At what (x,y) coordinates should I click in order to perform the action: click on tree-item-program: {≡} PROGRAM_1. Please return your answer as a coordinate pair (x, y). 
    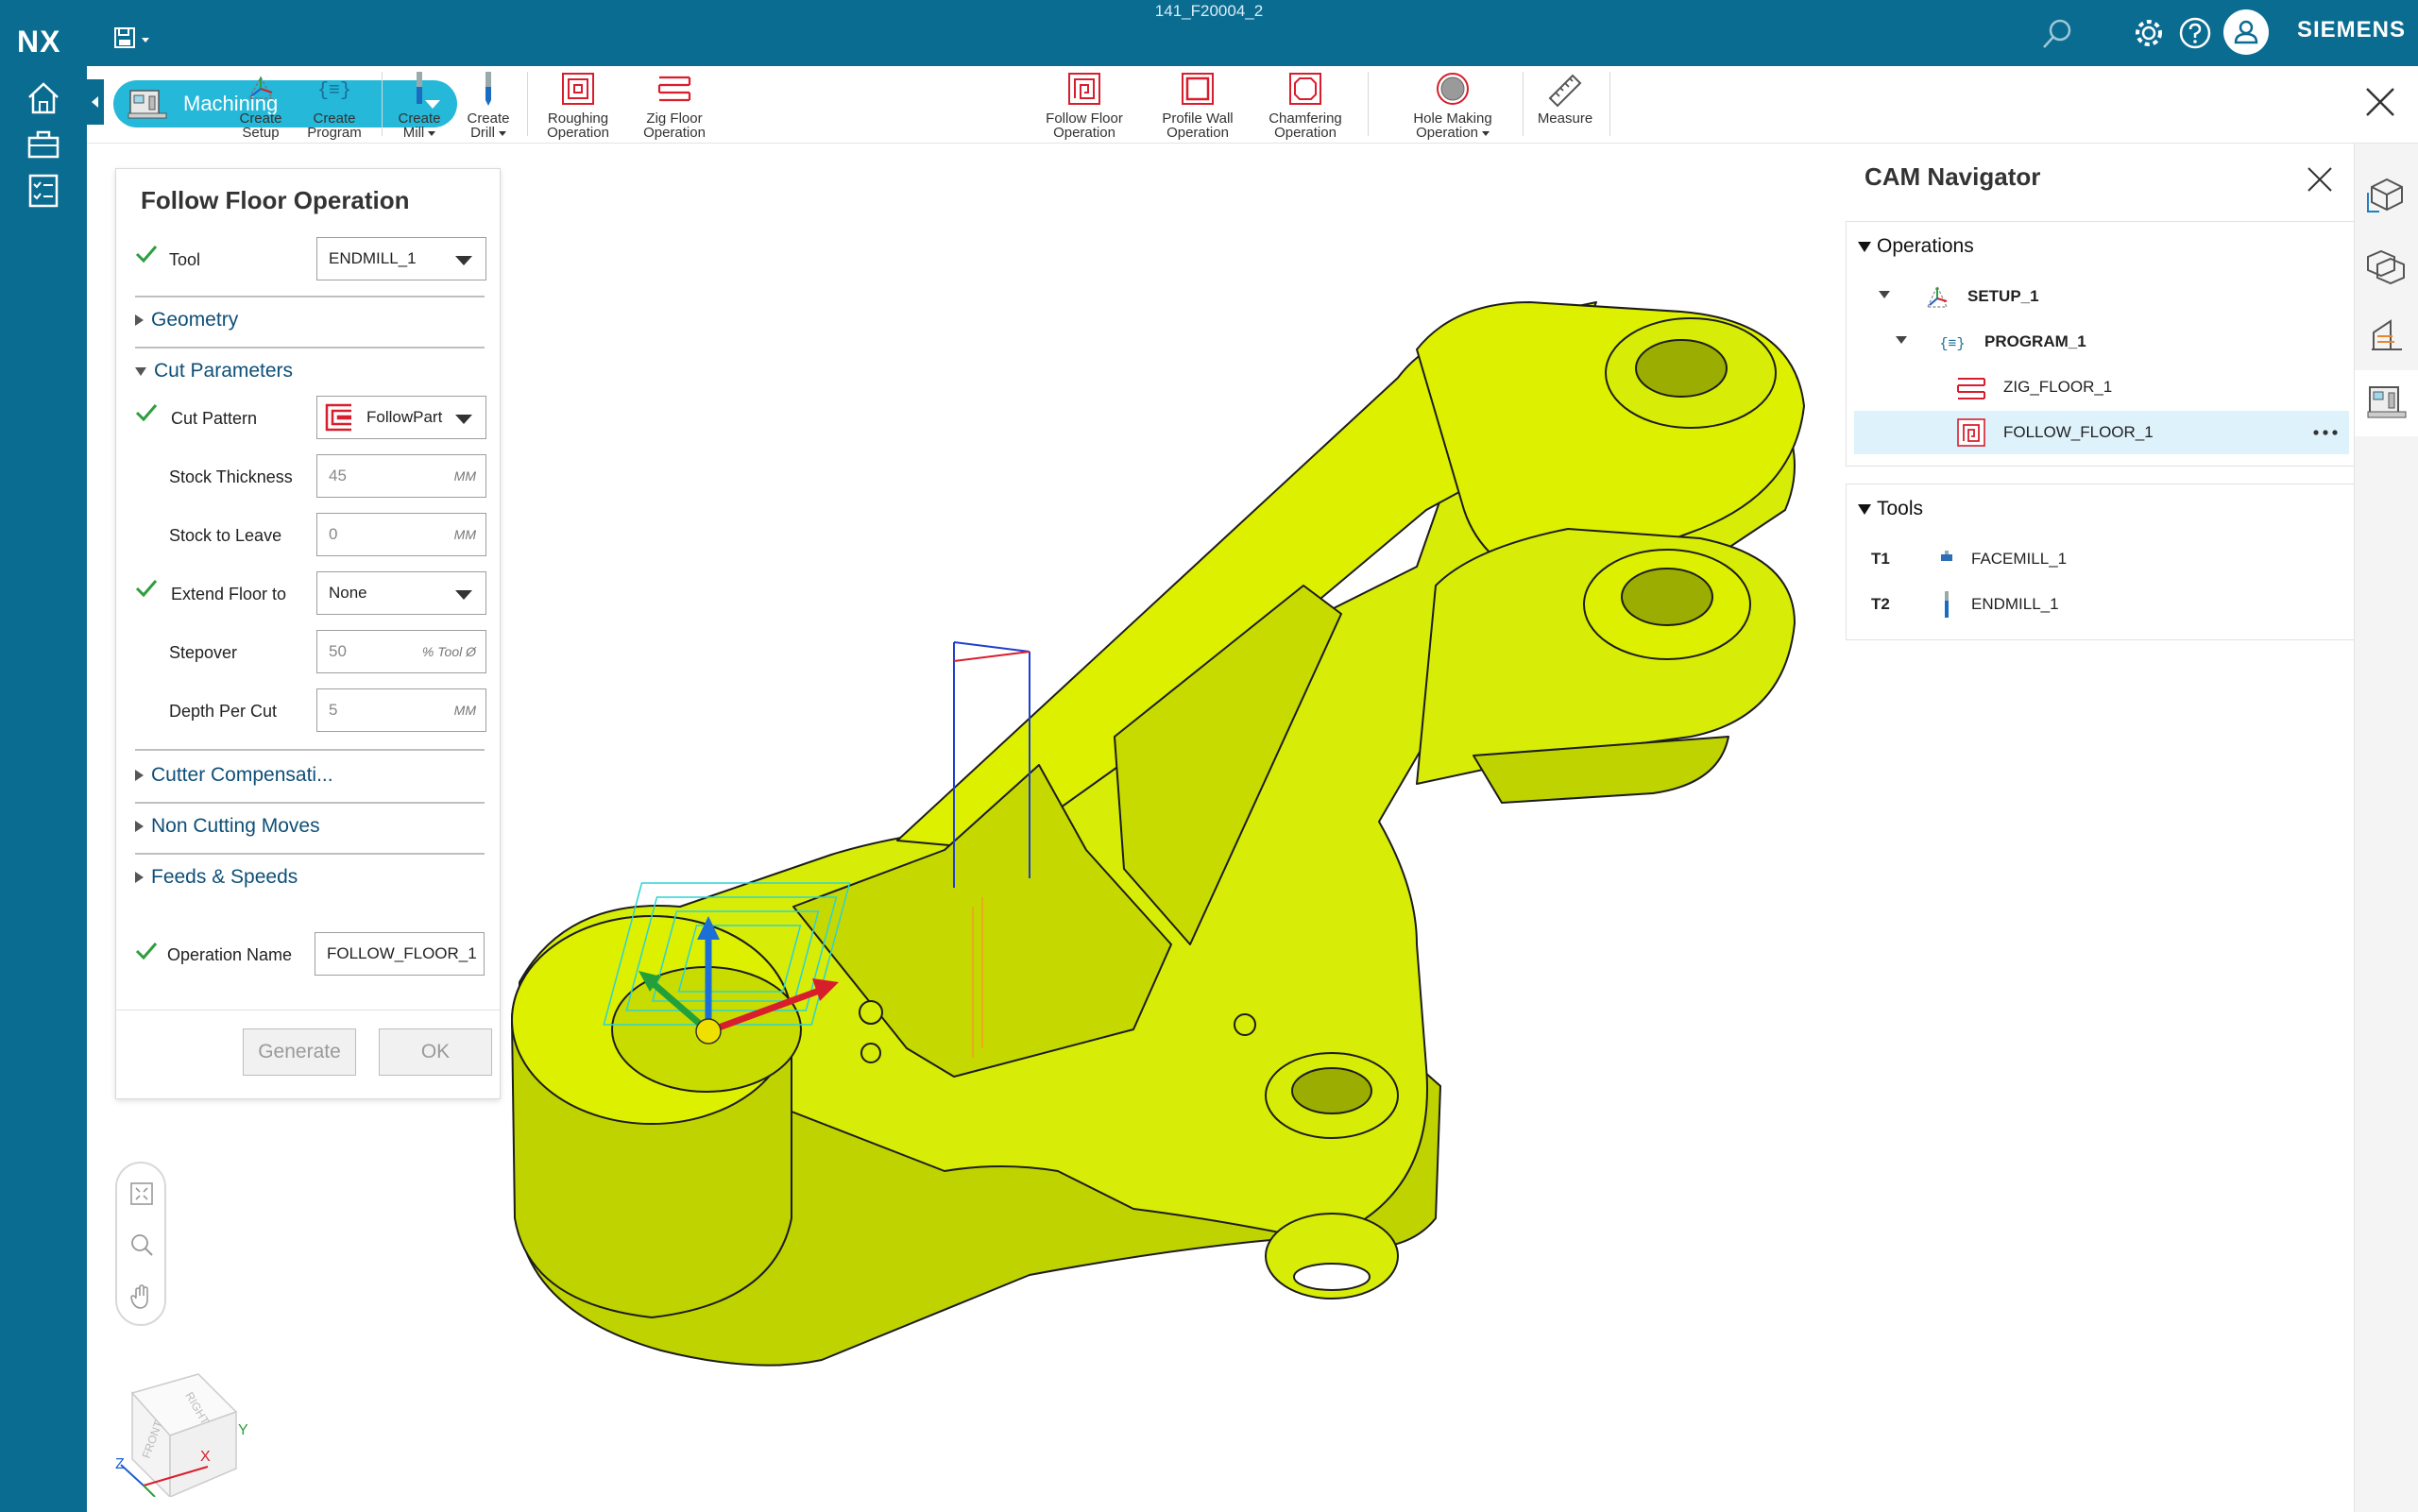
    Looking at the image, I should click on (2102, 342).